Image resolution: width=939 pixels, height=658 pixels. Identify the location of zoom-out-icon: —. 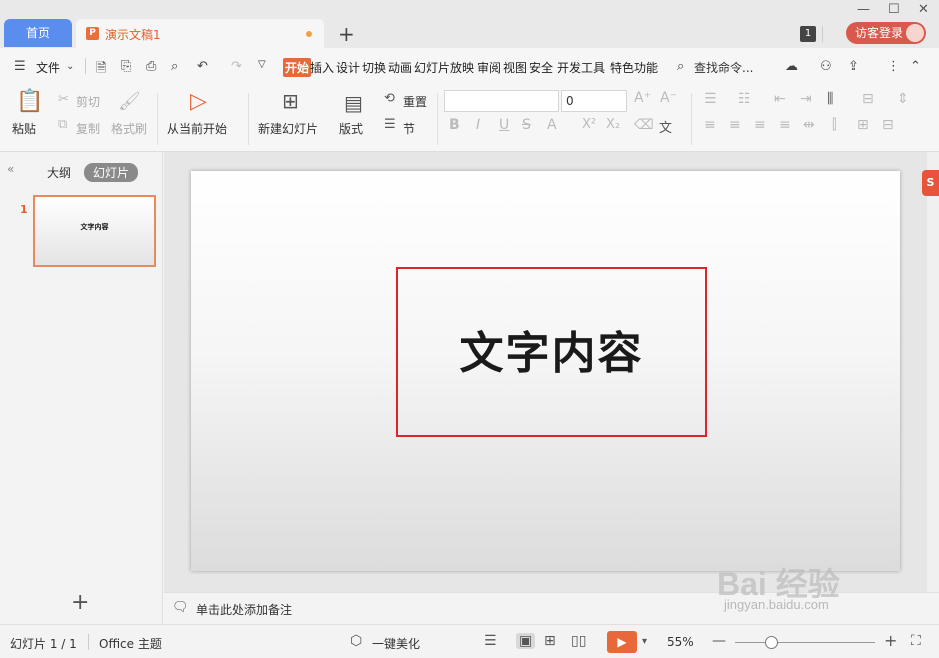
(719, 641).